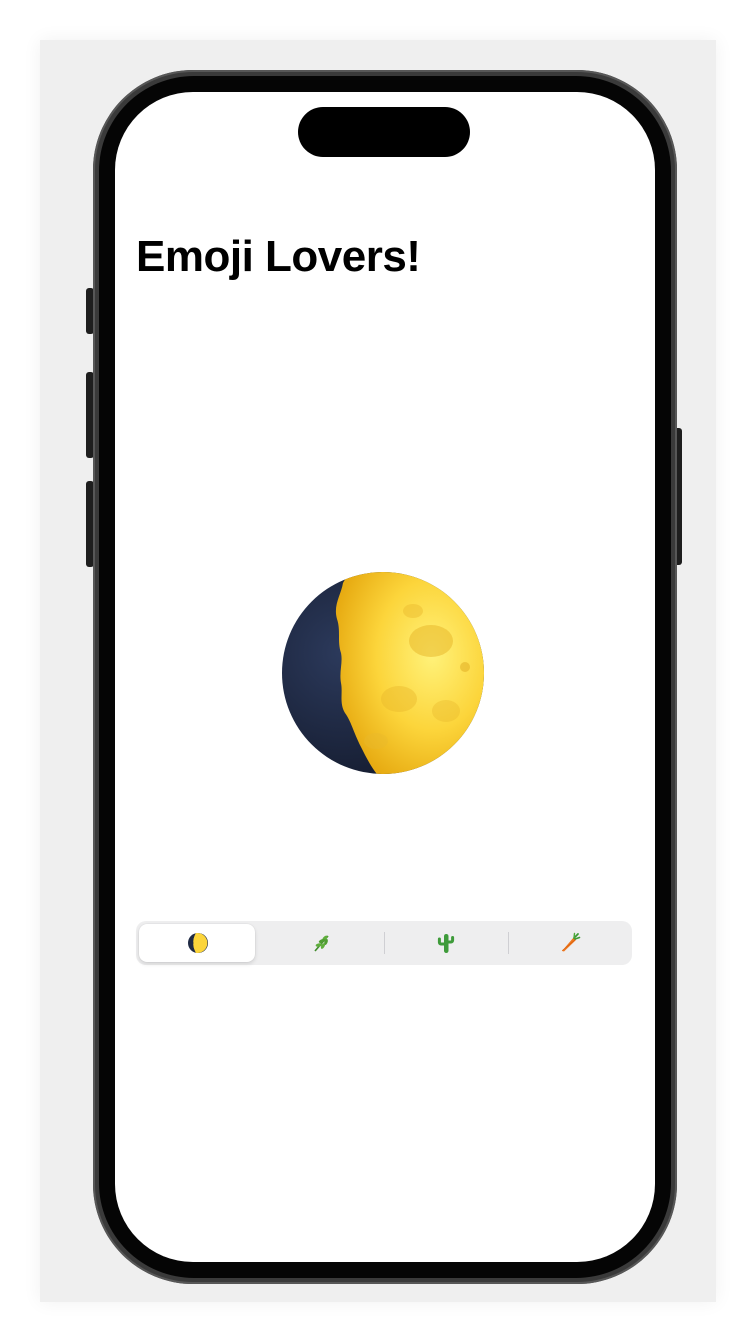 This screenshot has width=756, height=1342. Describe the element at coordinates (384, 132) in the screenshot. I see `dynamic-island` at that location.